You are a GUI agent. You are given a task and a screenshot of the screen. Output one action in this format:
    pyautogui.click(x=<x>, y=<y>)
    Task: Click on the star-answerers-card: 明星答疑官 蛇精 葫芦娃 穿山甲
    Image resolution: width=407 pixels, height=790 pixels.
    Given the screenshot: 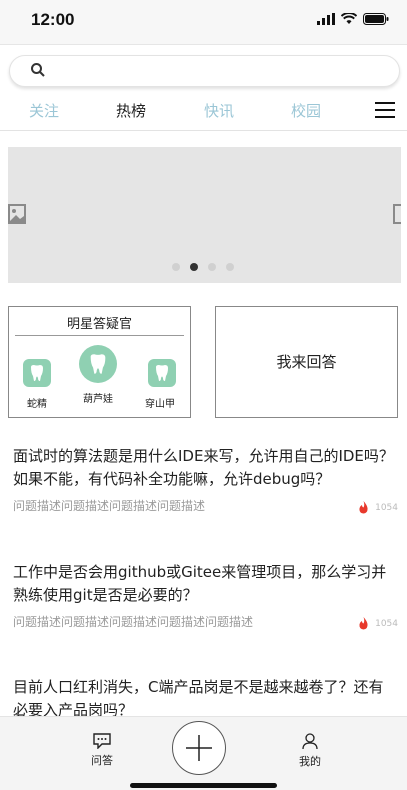 What is the action you would take?
    pyautogui.click(x=99, y=362)
    